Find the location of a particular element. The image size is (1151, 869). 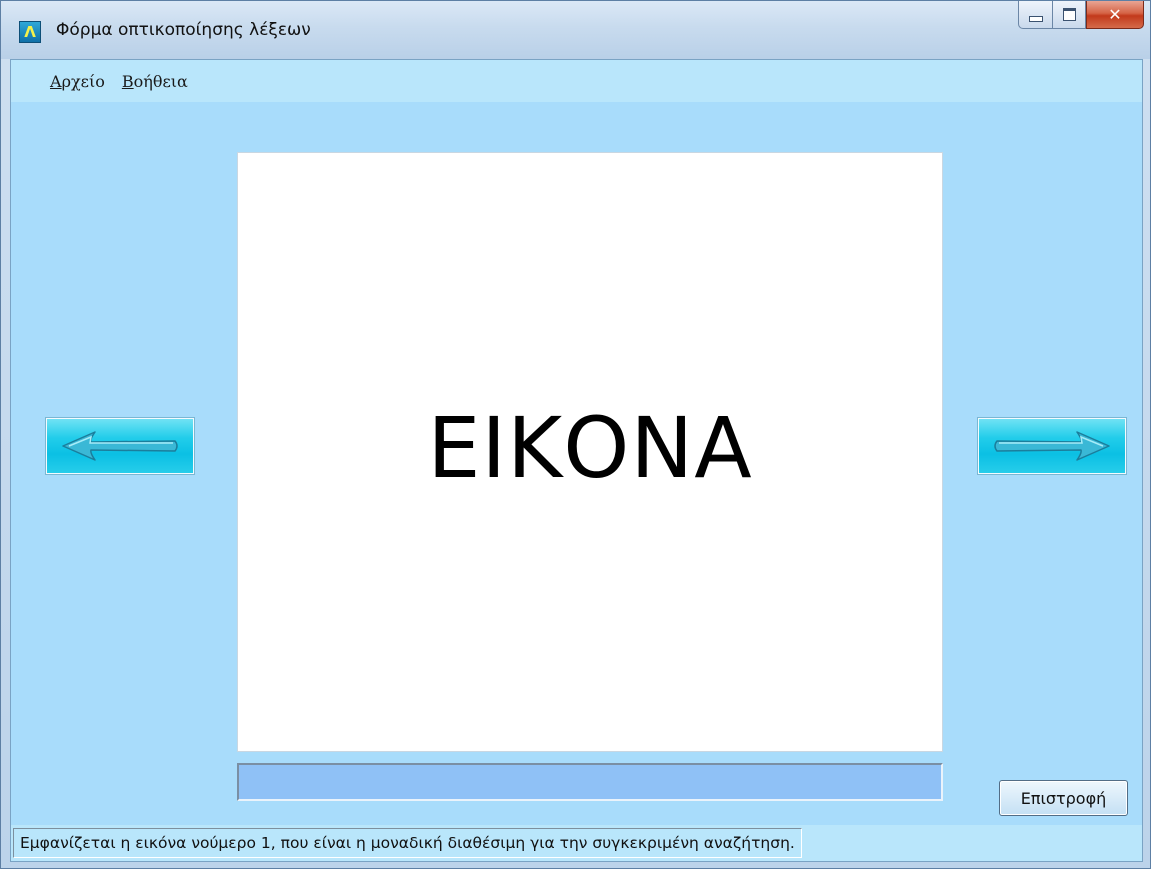

menu-file-label: ρχείο is located at coordinates (83, 81).